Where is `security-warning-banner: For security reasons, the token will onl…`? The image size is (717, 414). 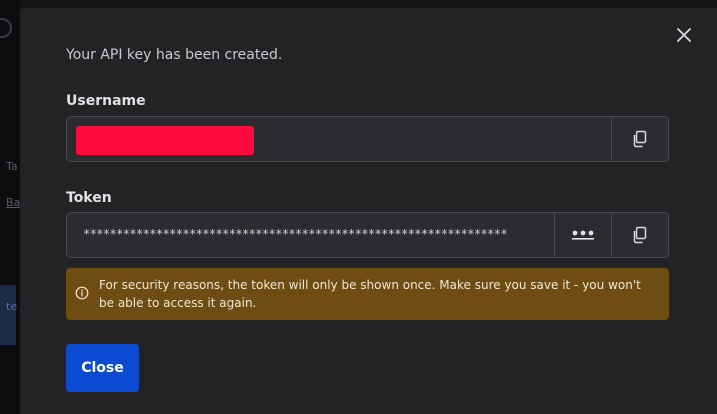
security-warning-banner: For security reasons, the token will onl… is located at coordinates (367, 294).